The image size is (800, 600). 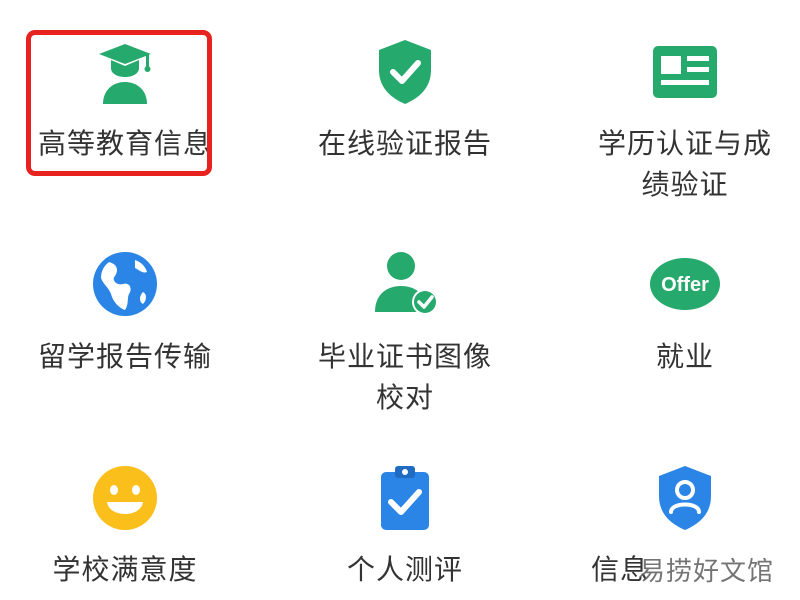 I want to click on service-label: 就业, so click(x=684, y=356).